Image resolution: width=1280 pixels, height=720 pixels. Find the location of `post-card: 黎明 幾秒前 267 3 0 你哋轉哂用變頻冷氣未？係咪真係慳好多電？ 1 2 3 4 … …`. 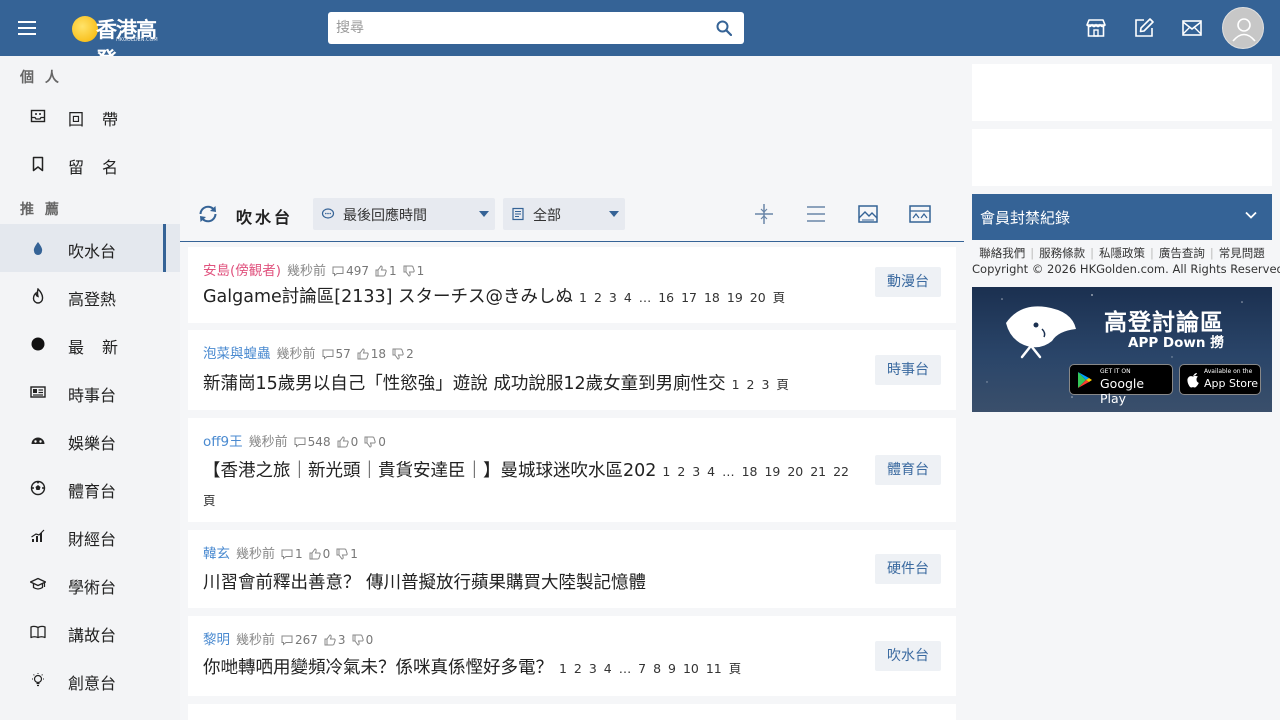

post-card: 黎明 幾秒前 267 3 0 你哋轉哂用變頻冷氣未？係咪真係慳好多電？ 1 2 3 4 … … is located at coordinates (572, 656).